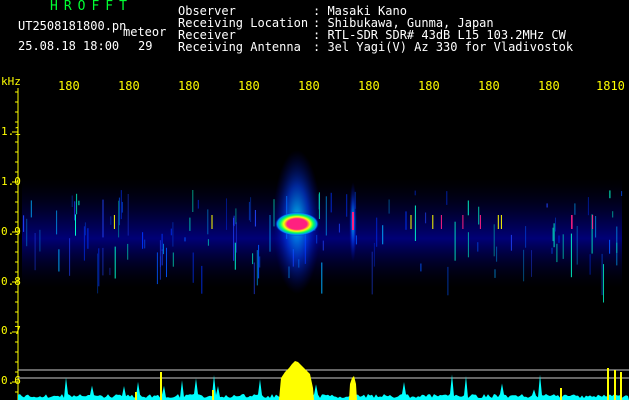  I want to click on filename-label: UT2508181800.pn, so click(72, 26).